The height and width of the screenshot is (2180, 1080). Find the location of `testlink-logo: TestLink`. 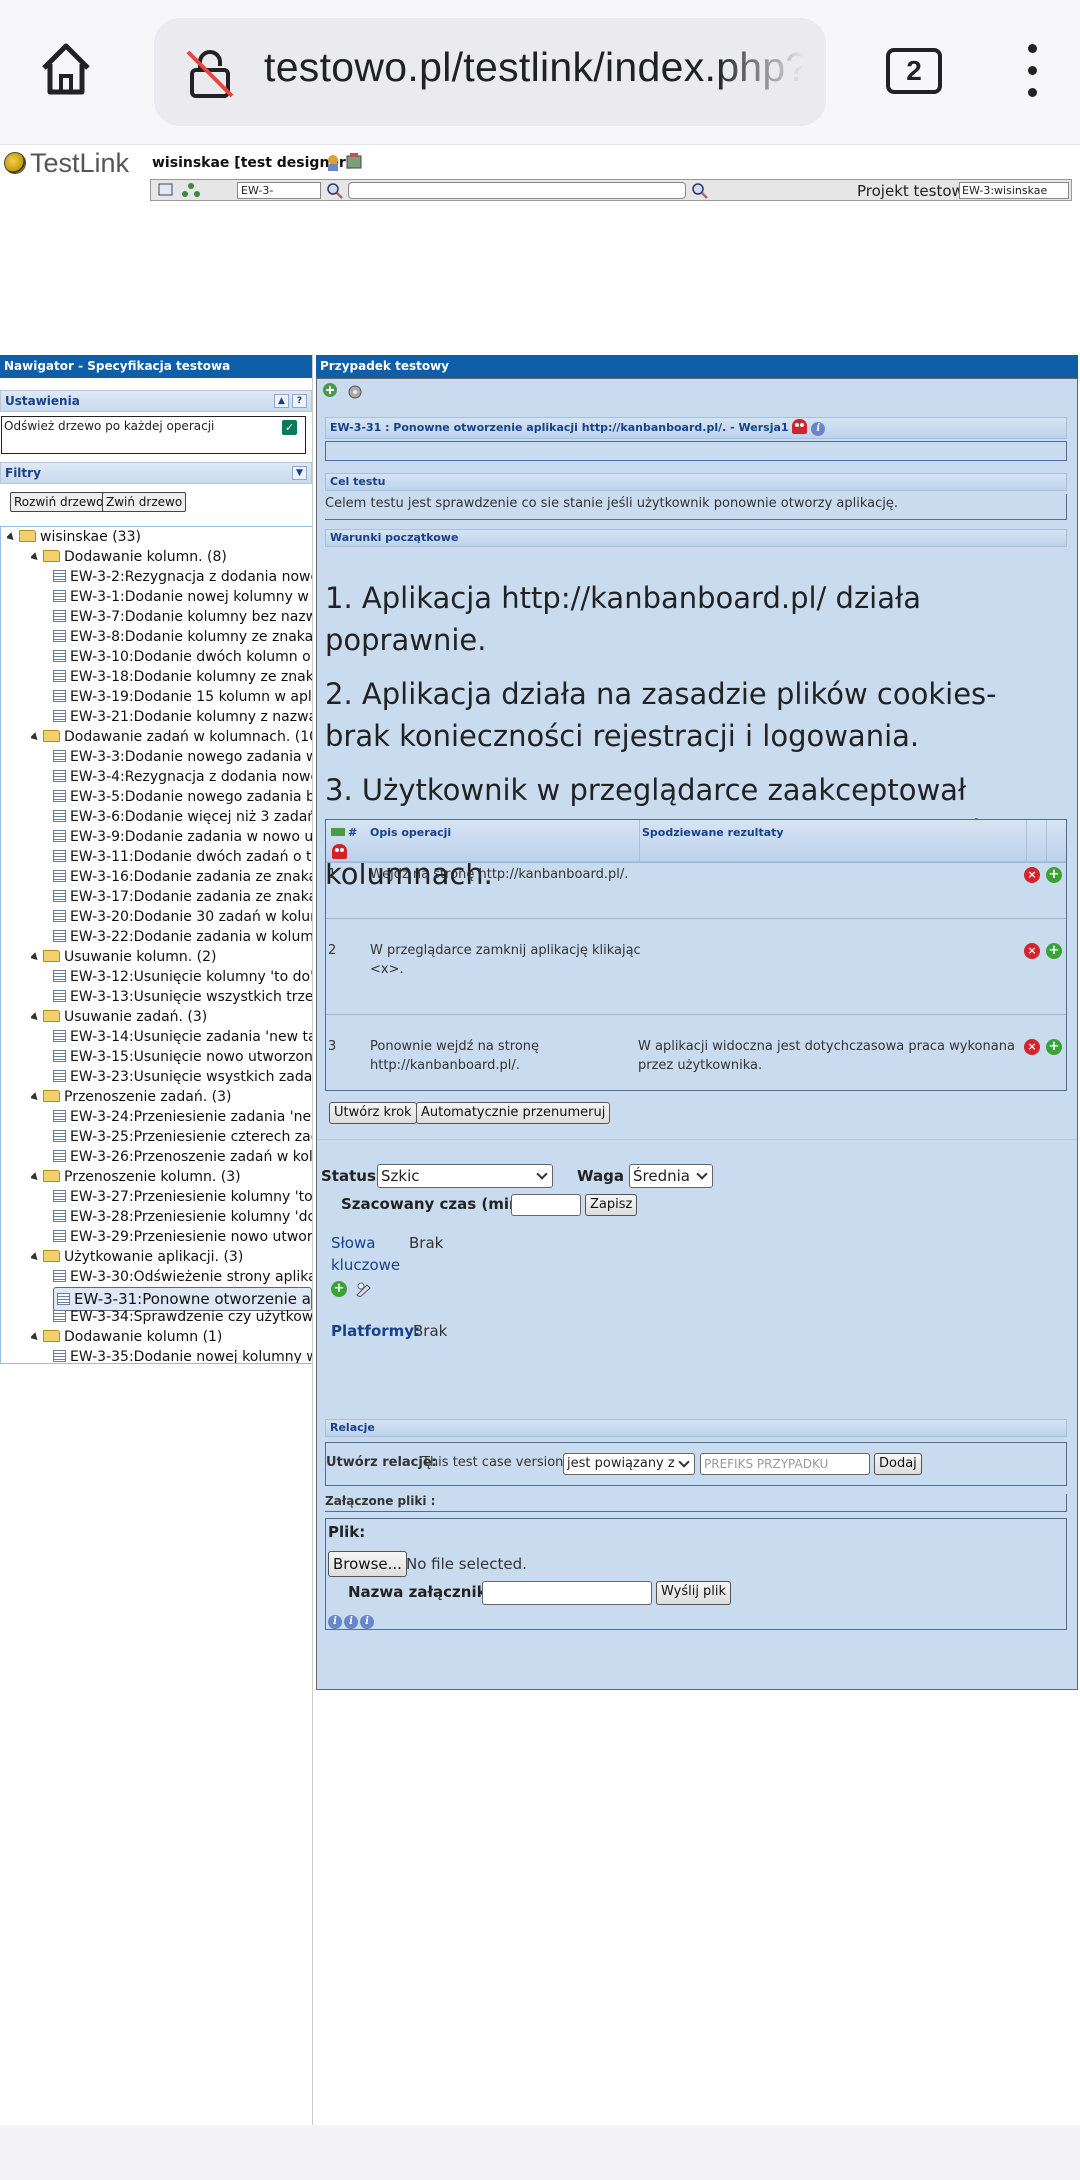

testlink-logo: TestLink is located at coordinates (66, 163).